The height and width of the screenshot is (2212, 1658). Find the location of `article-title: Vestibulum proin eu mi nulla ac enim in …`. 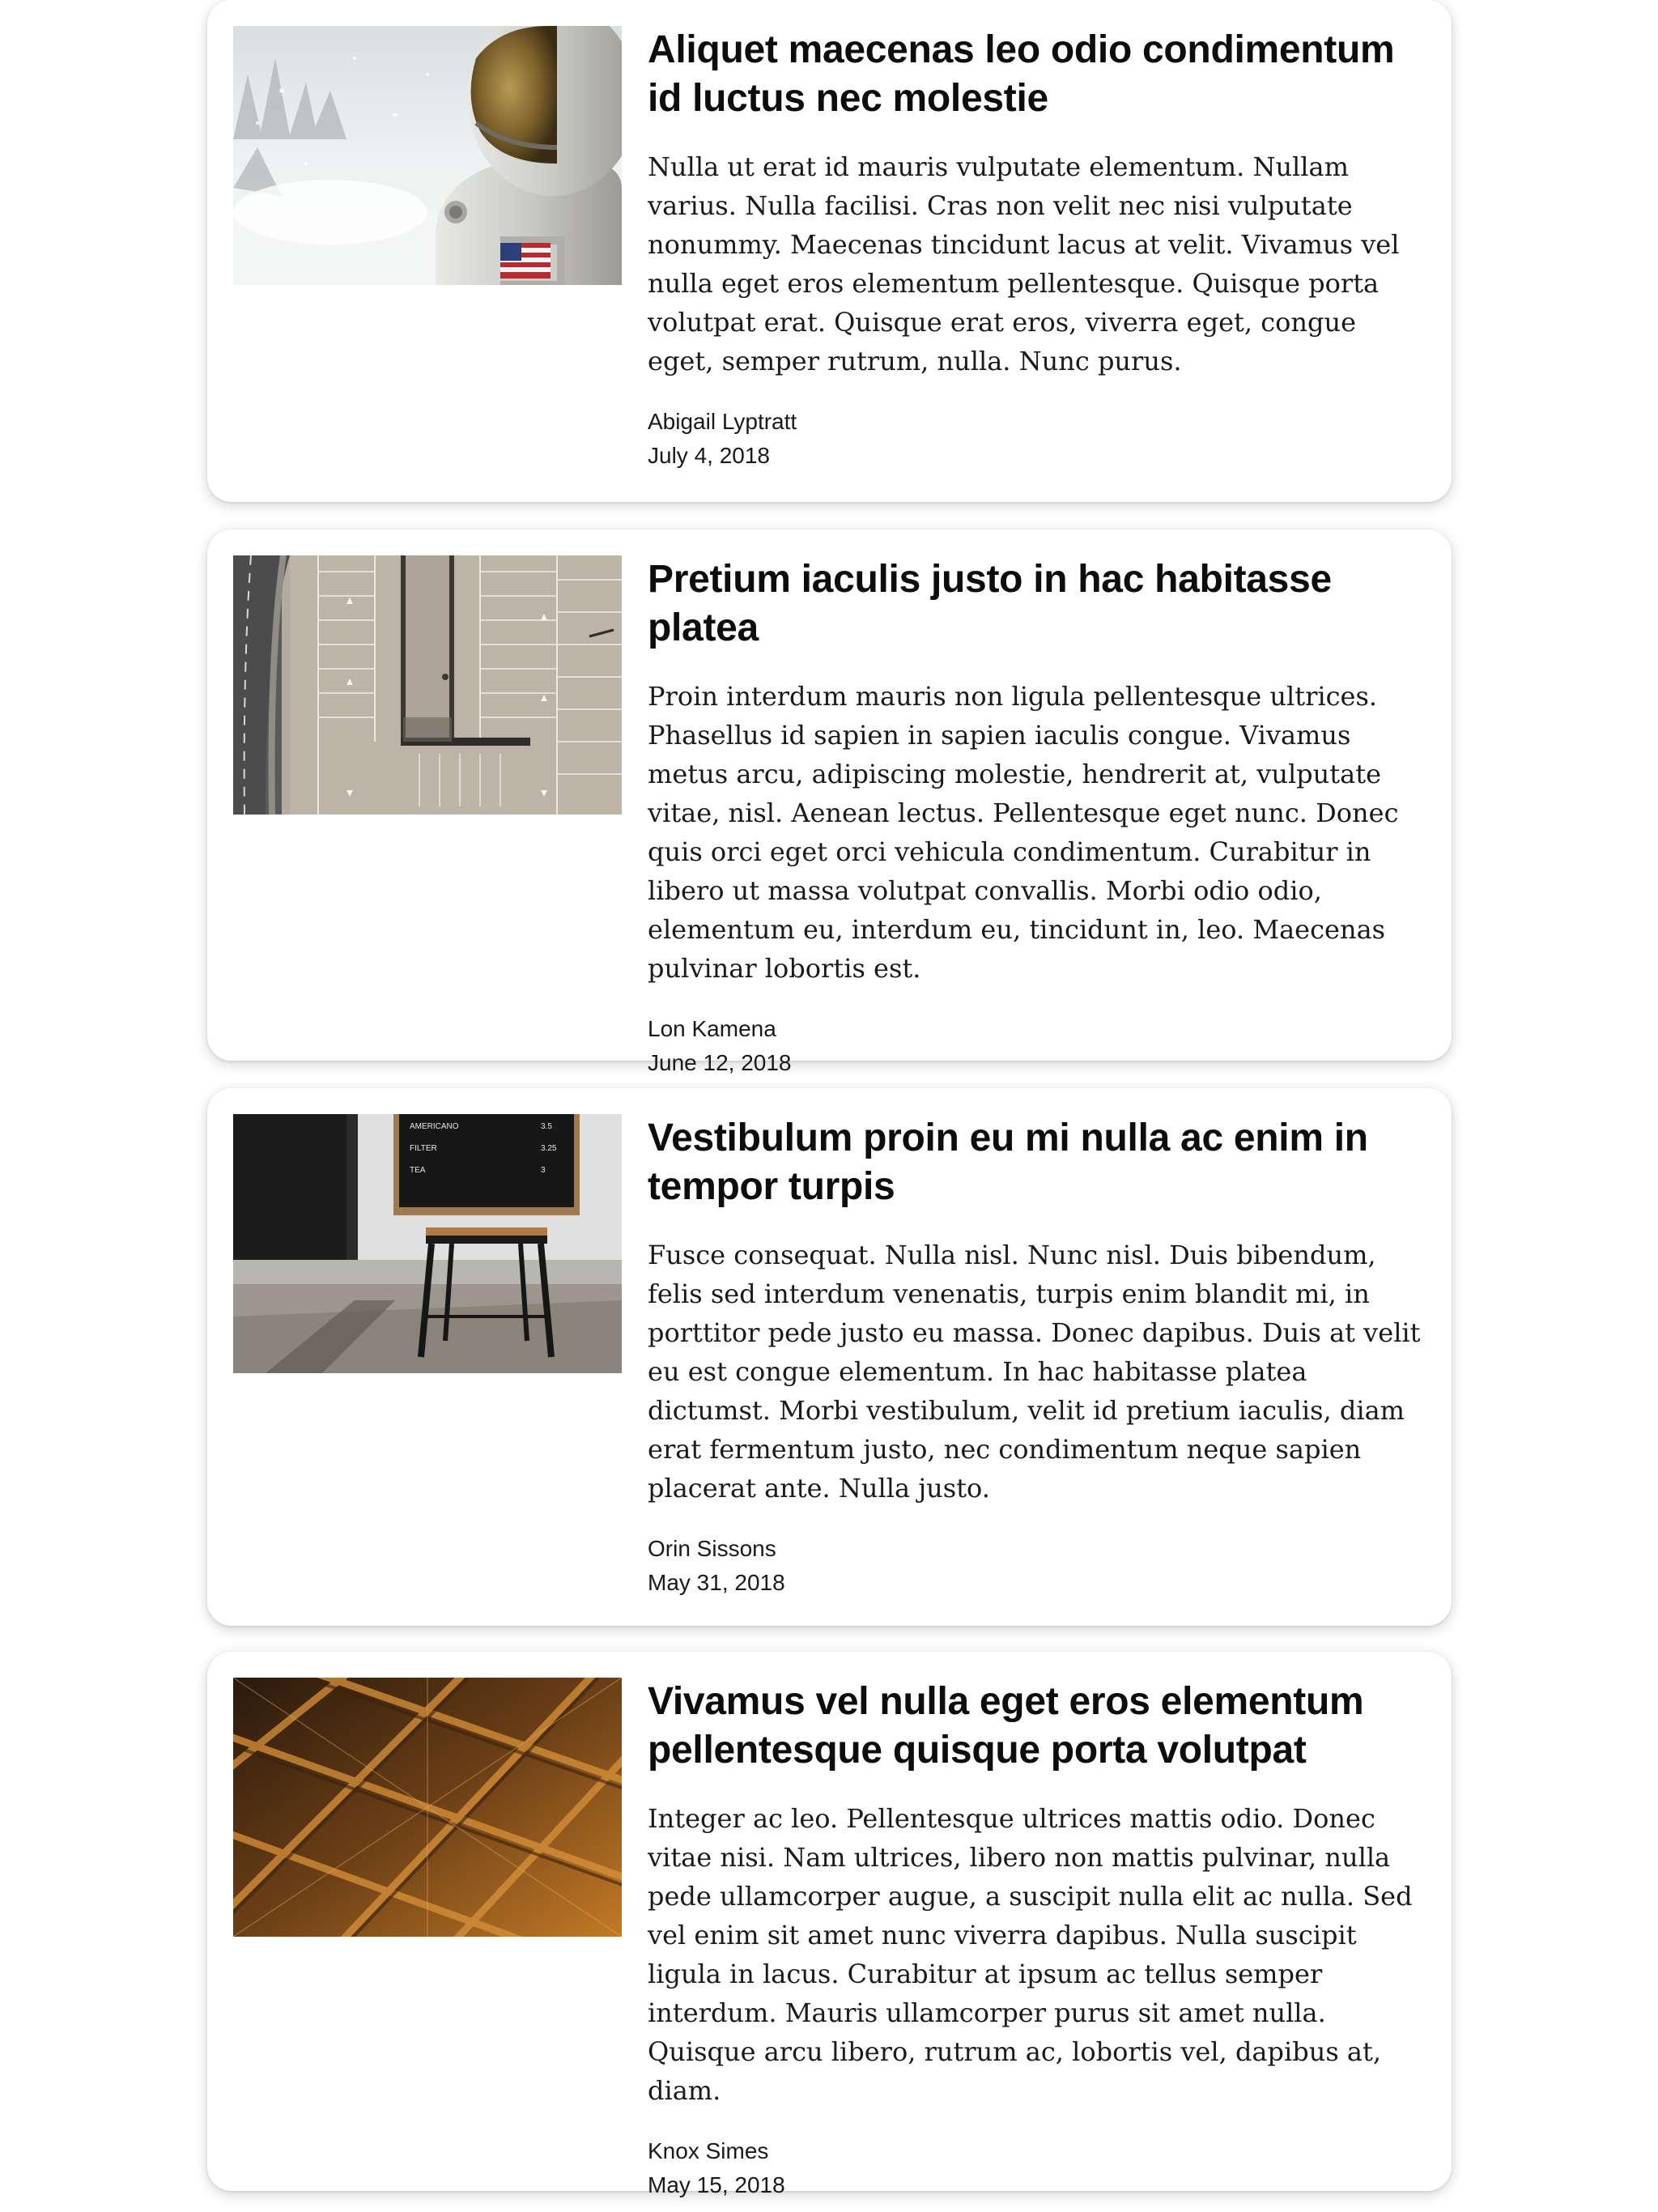

article-title: Vestibulum proin eu mi nulla ac enim in … is located at coordinates (1038, 1162).